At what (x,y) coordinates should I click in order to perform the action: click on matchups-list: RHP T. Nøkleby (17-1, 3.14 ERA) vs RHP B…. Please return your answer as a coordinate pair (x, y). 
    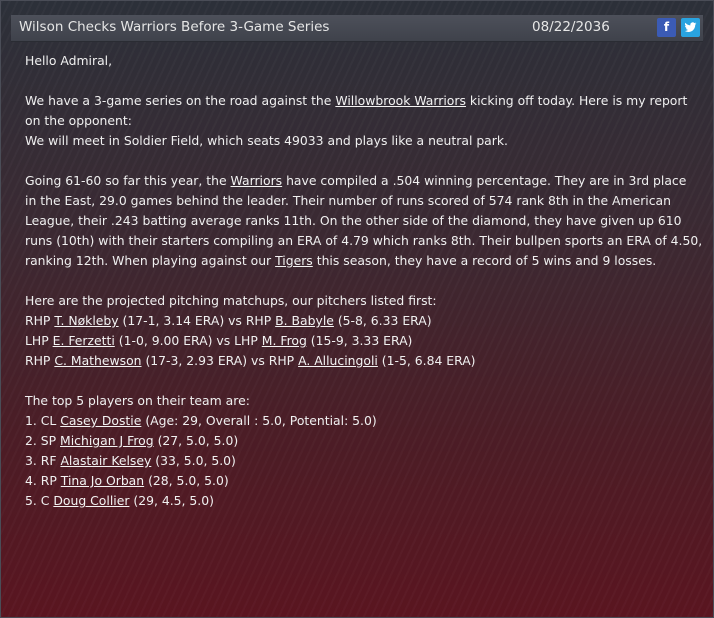
    Looking at the image, I should click on (360, 341).